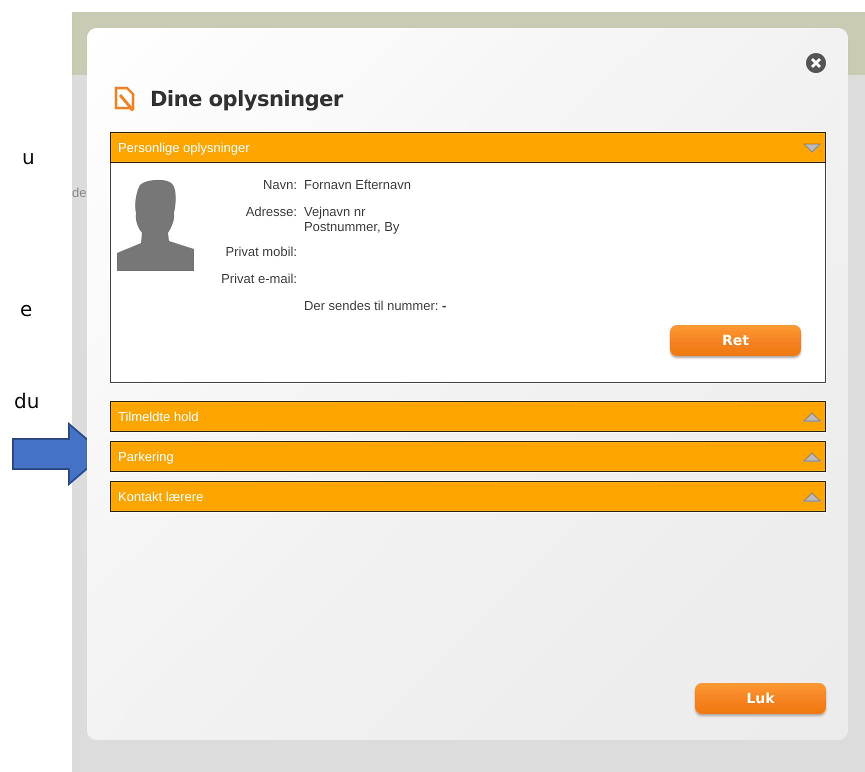  I want to click on cropped-text: u, so click(28, 157).